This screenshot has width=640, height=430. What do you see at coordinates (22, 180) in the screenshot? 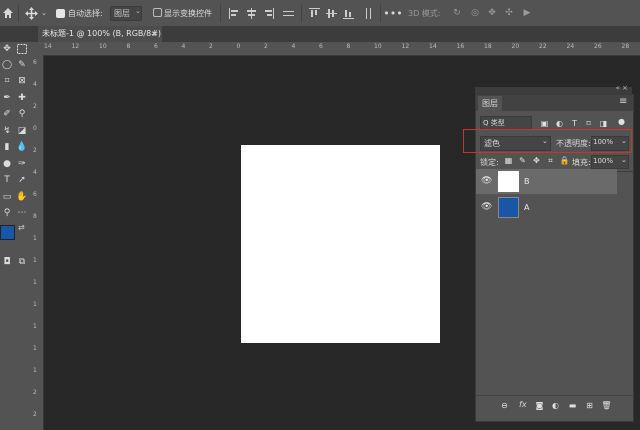
I see `path-select-tool-icon: ➚` at bounding box center [22, 180].